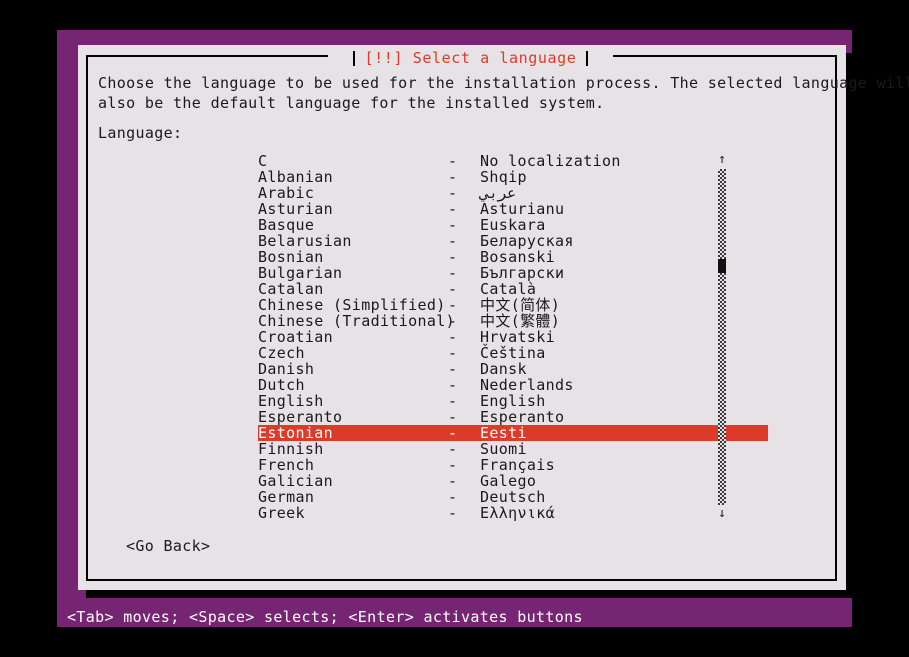 This screenshot has width=909, height=657. I want to click on language-name: Albanian, so click(296, 177).